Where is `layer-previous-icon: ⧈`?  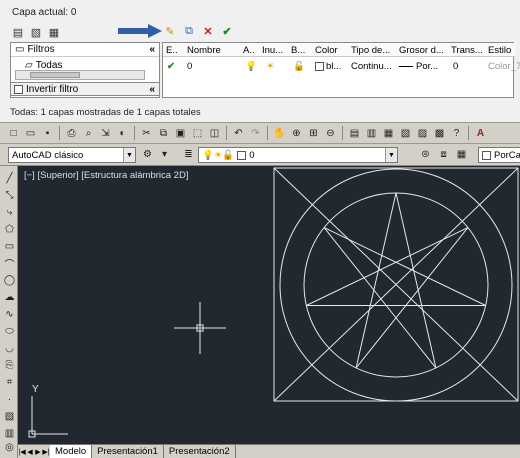
layer-previous-icon: ⧈ is located at coordinates (443, 154).